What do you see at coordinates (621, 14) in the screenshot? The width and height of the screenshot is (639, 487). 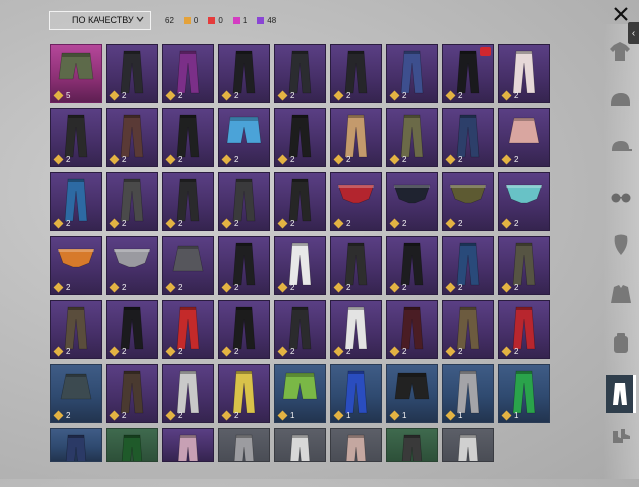 I see `close-button` at bounding box center [621, 14].